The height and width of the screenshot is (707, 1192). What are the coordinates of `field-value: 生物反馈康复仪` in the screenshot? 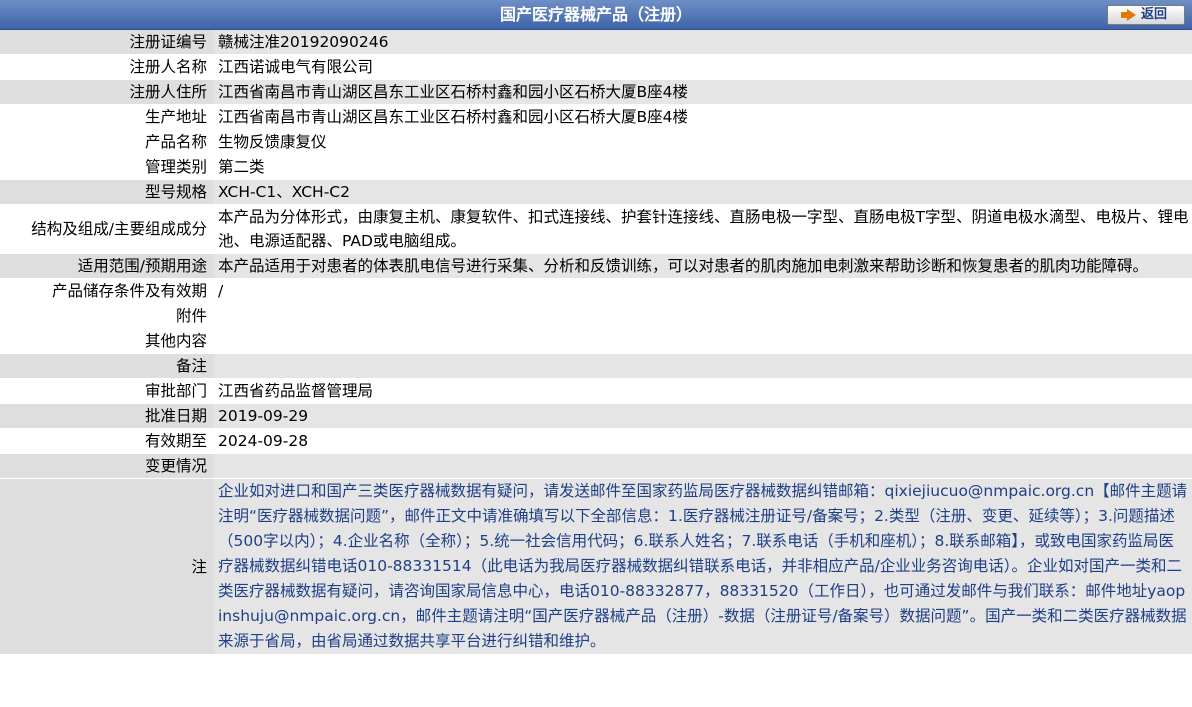 It's located at (703, 142).